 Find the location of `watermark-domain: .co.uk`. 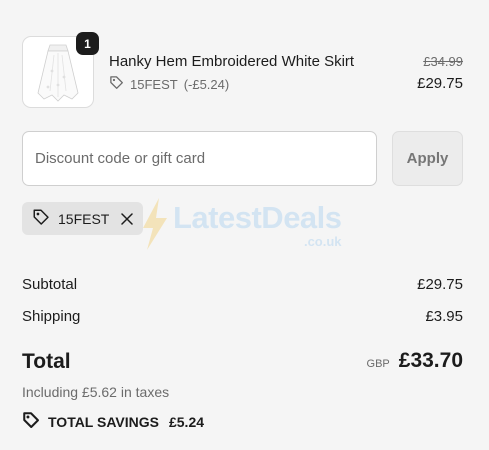

watermark-domain: .co.uk is located at coordinates (322, 241).